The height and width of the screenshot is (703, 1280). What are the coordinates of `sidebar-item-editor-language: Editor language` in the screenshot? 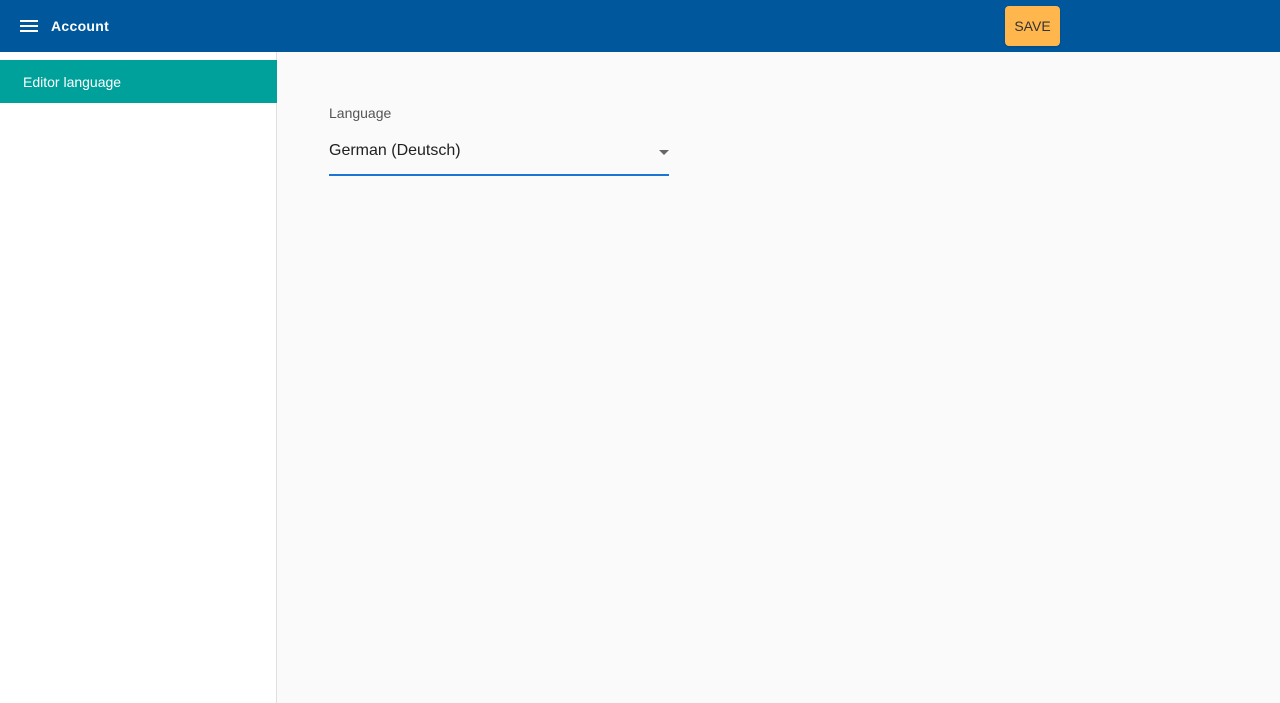 It's located at (138, 81).